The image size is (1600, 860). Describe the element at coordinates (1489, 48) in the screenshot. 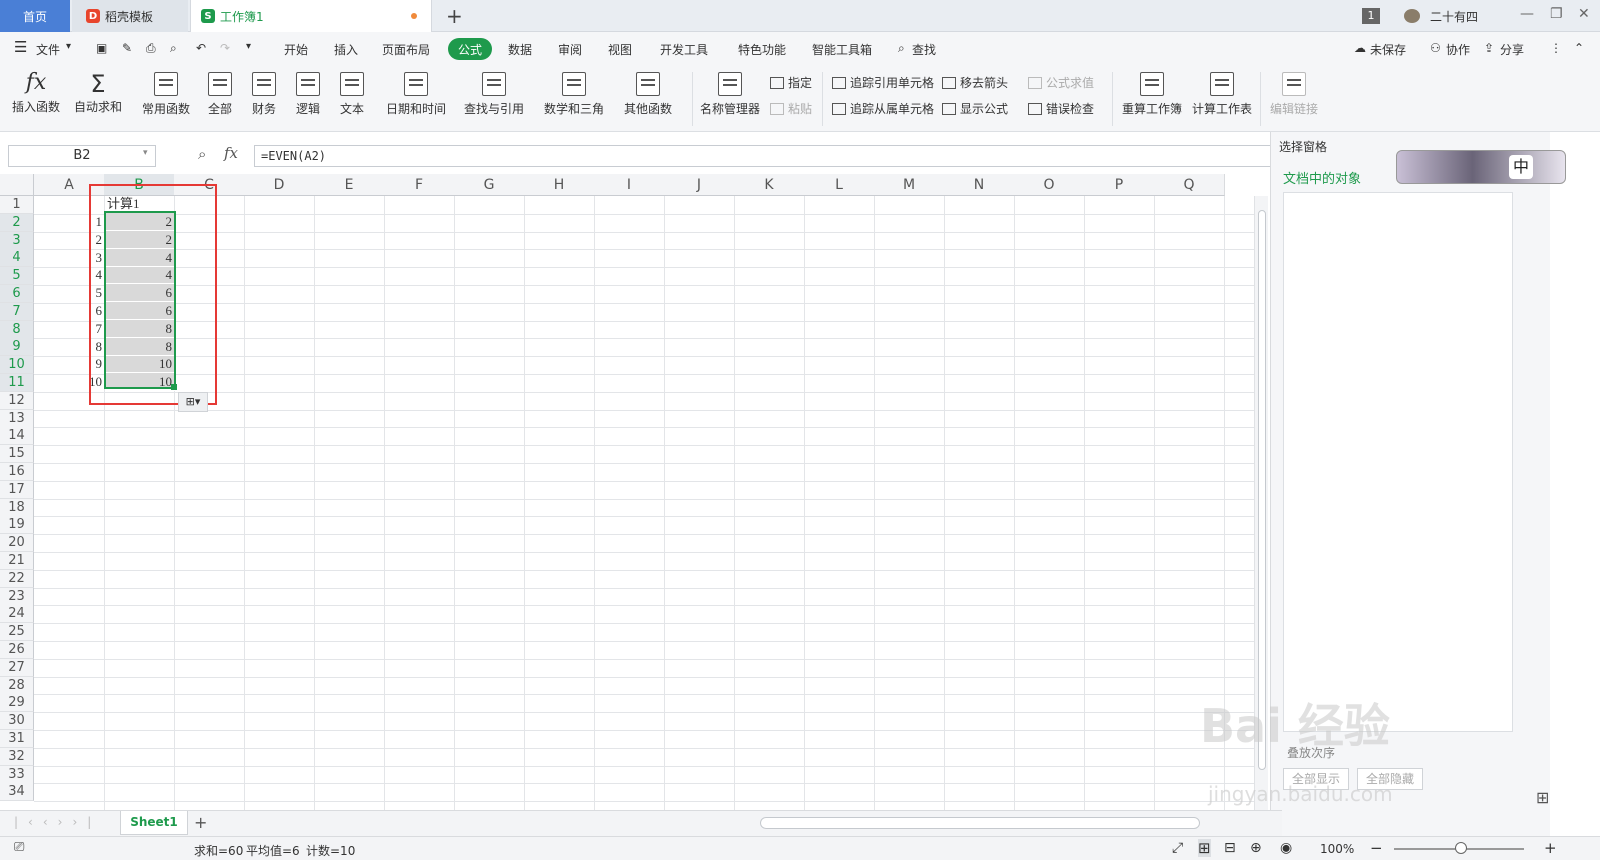

I see `share-icon: ⇪` at that location.